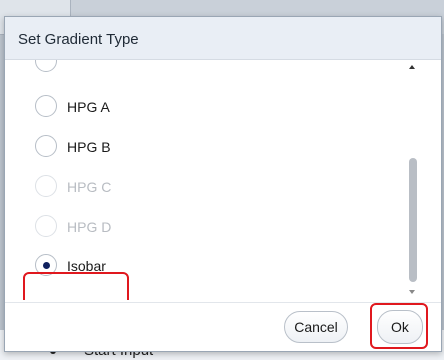 This screenshot has width=444, height=360. Describe the element at coordinates (412, 67) in the screenshot. I see `scroll-up-arrow-icon` at that location.